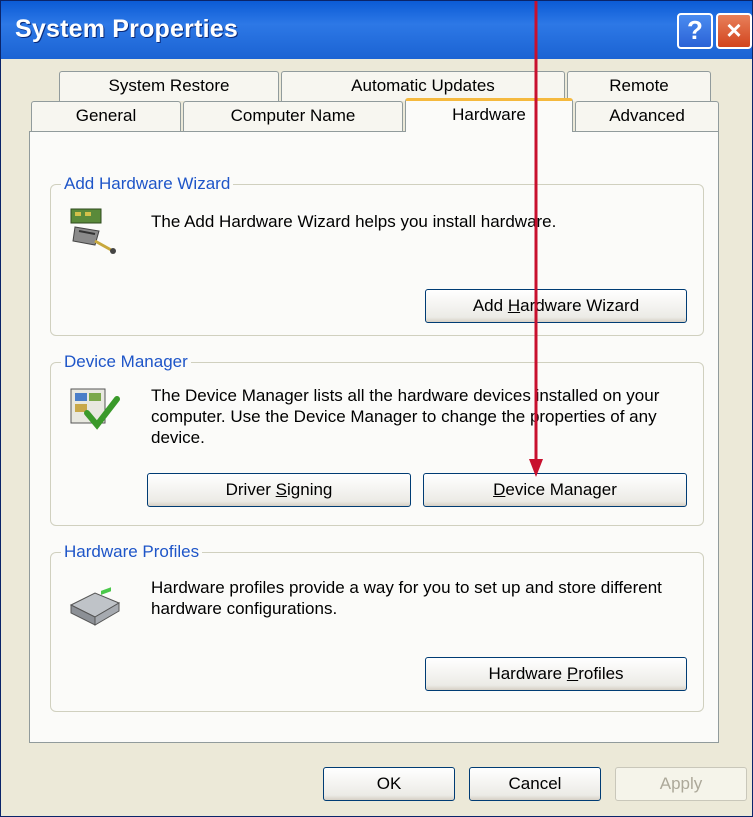  What do you see at coordinates (106, 116) in the screenshot?
I see `tab-general: General` at bounding box center [106, 116].